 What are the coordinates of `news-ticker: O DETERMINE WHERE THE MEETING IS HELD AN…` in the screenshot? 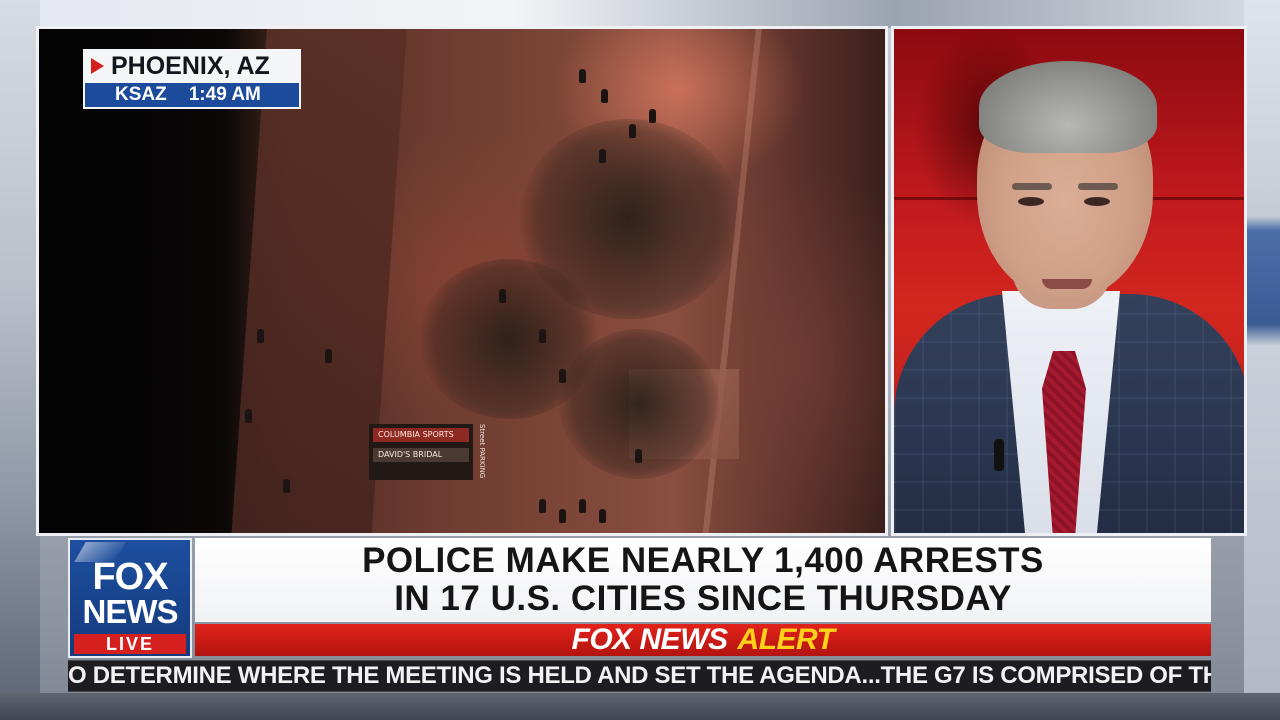 It's located at (639, 676).